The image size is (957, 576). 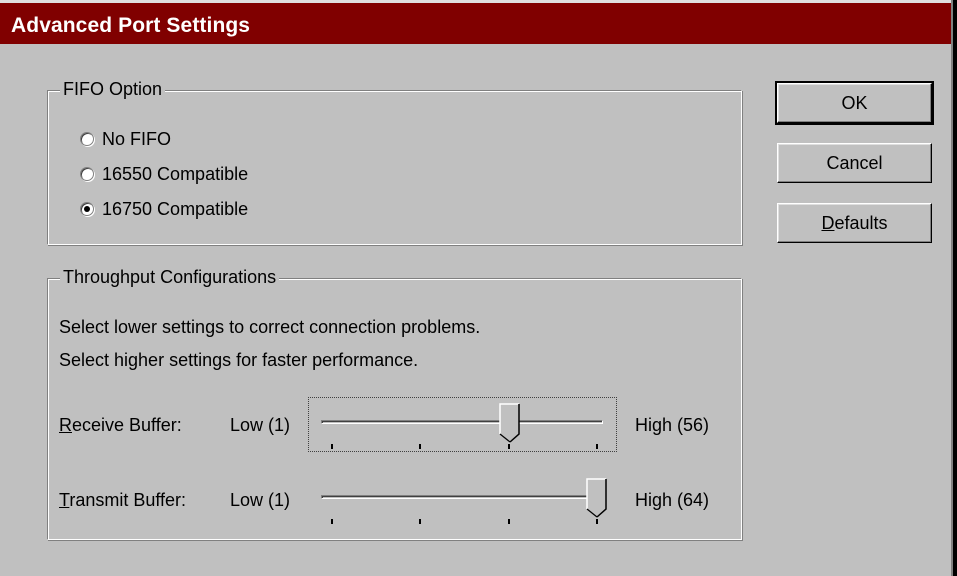 I want to click on ok-button: OK, so click(x=854, y=103).